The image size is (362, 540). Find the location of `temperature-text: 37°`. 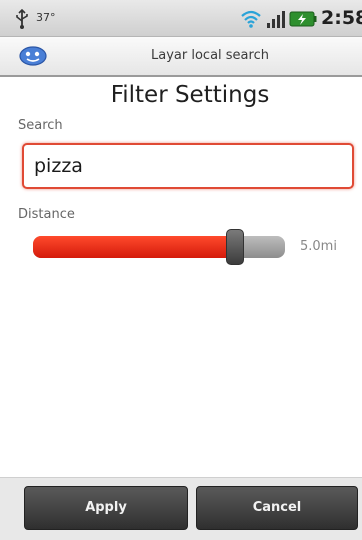

temperature-text: 37° is located at coordinates (46, 17).